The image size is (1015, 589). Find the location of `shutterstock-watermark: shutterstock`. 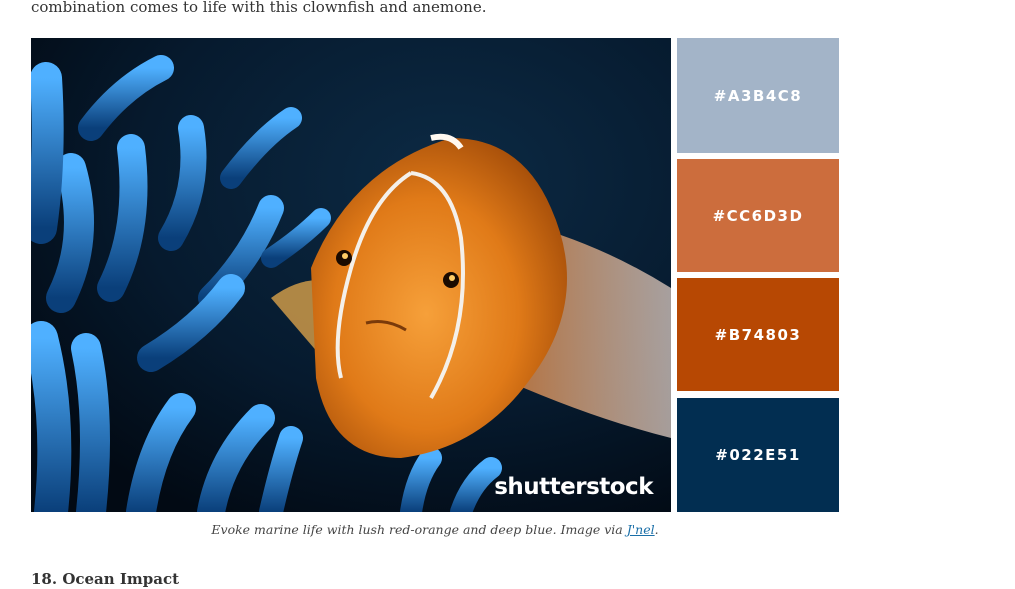

shutterstock-watermark: shutterstock is located at coordinates (573, 487).